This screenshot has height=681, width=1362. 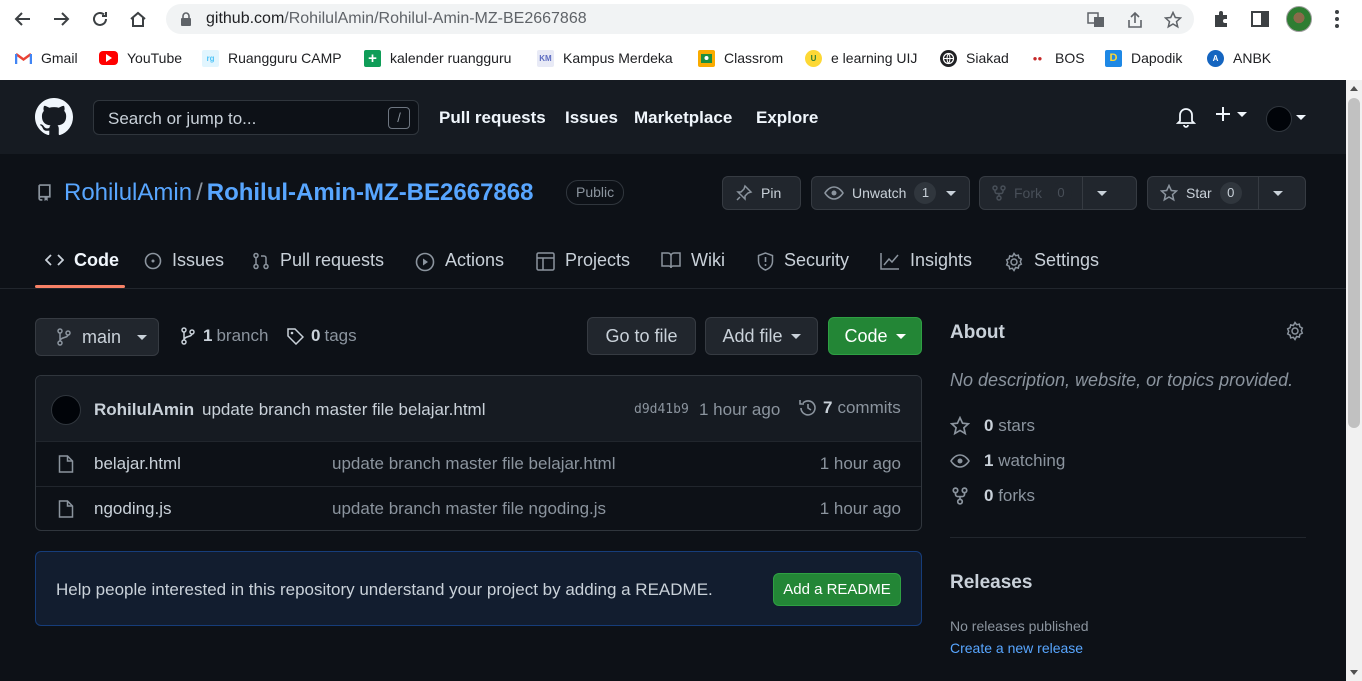 What do you see at coordinates (344, 410) in the screenshot?
I see `commit-message-link: update branch master file belajar.html` at bounding box center [344, 410].